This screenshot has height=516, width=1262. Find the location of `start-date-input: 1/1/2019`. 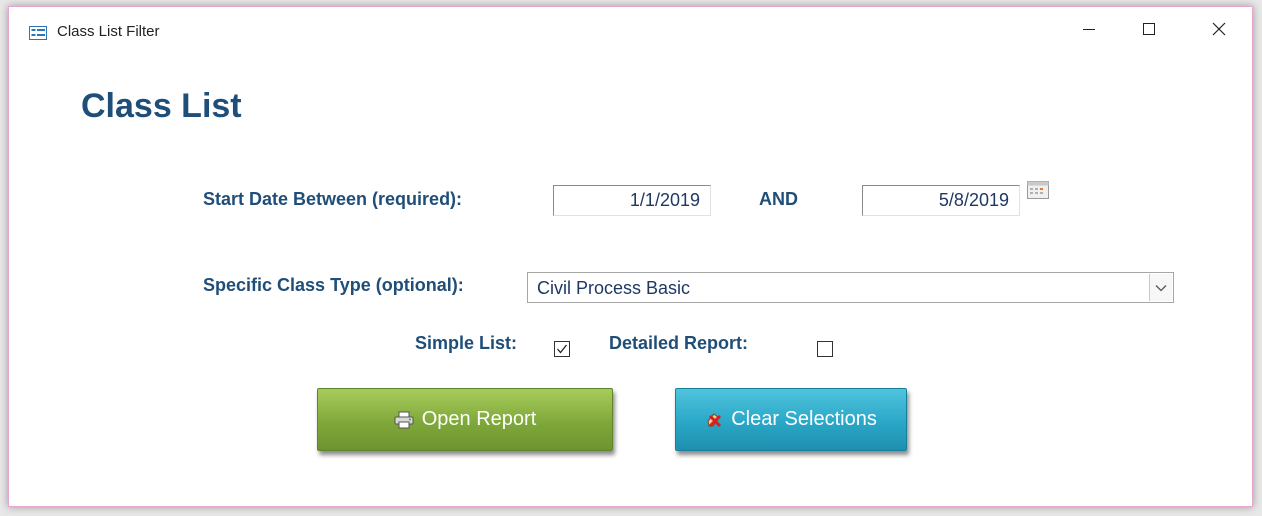

start-date-input: 1/1/2019 is located at coordinates (632, 200).